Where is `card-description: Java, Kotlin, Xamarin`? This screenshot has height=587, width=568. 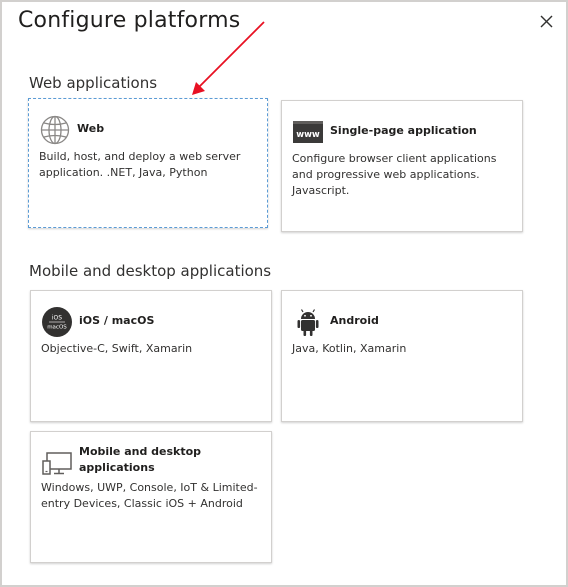
card-description: Java, Kotlin, Xamarin is located at coordinates (349, 348).